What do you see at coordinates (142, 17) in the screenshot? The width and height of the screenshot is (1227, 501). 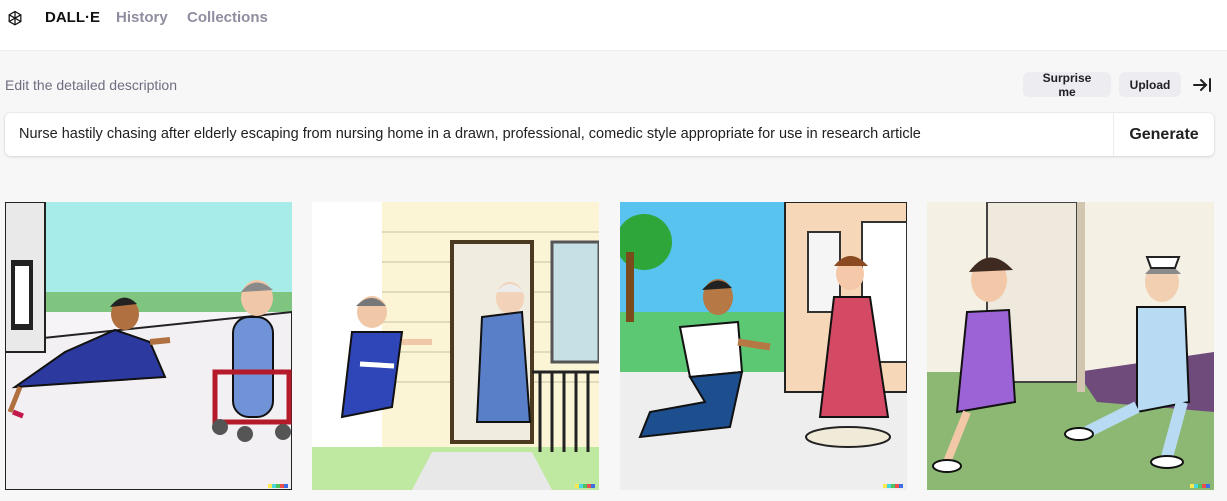 I see `nav-history: History` at bounding box center [142, 17].